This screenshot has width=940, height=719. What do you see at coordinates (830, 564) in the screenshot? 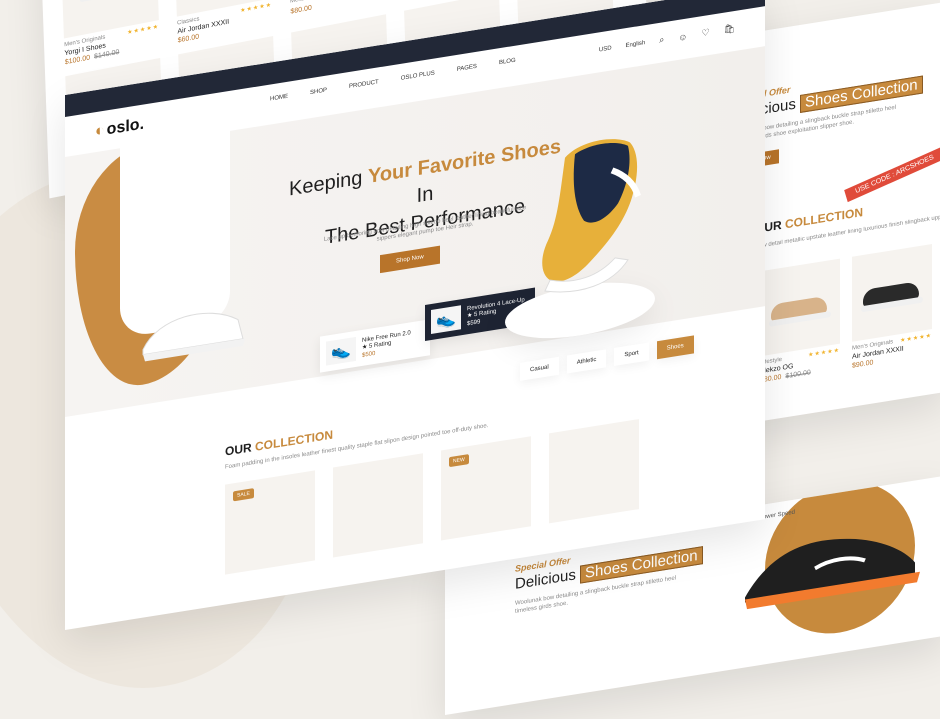
I see `sneaker-image` at bounding box center [830, 564].